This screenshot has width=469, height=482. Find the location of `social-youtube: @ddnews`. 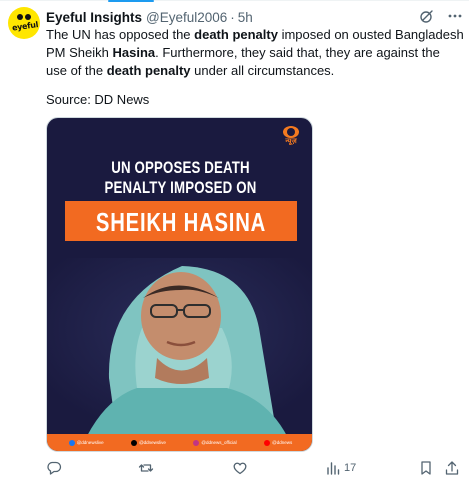

social-youtube: @ddnews is located at coordinates (278, 442).